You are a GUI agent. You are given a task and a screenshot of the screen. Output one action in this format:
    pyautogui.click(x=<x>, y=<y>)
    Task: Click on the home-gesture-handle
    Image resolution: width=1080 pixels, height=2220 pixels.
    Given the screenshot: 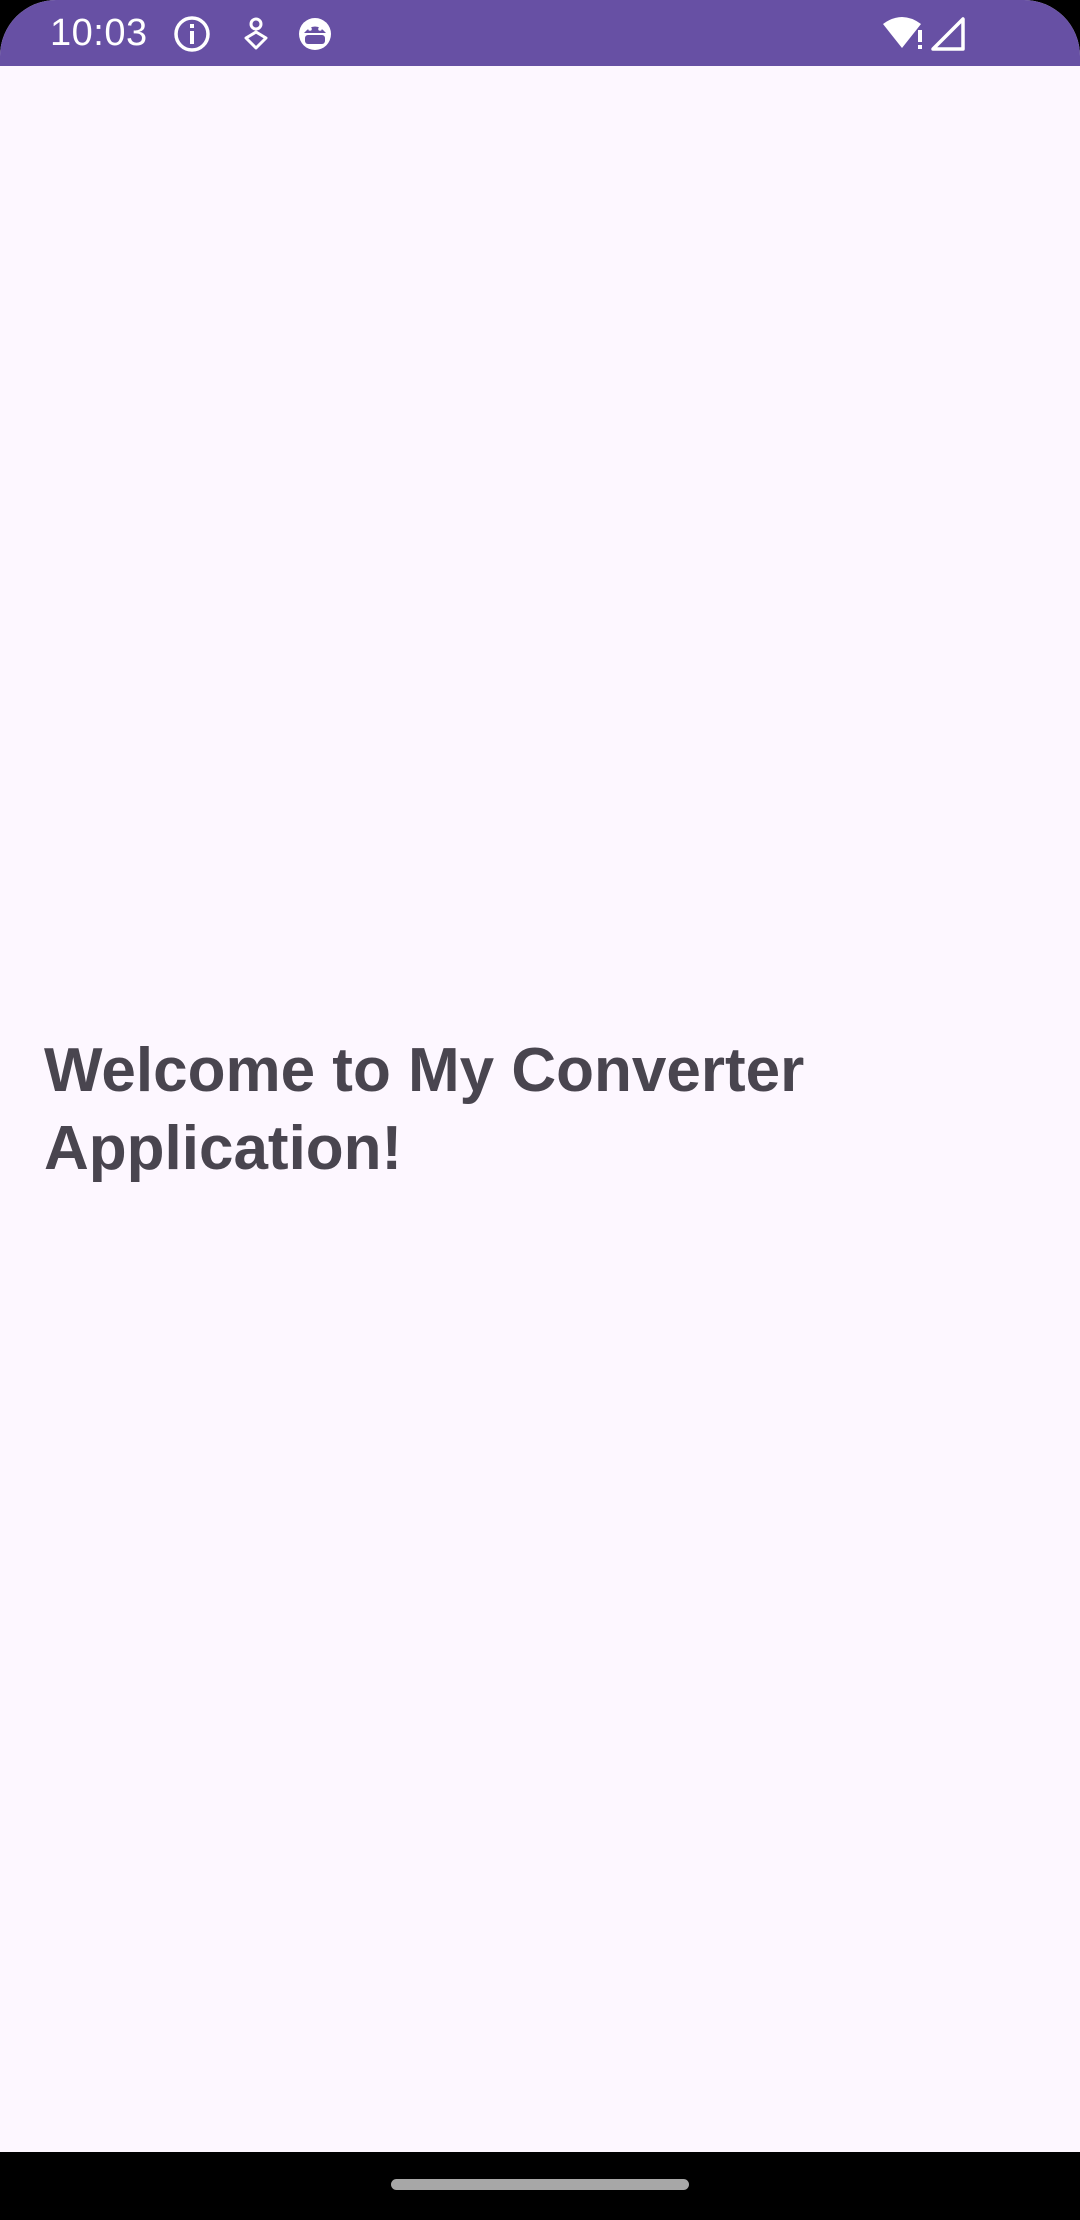 What is the action you would take?
    pyautogui.click(x=540, y=2184)
    